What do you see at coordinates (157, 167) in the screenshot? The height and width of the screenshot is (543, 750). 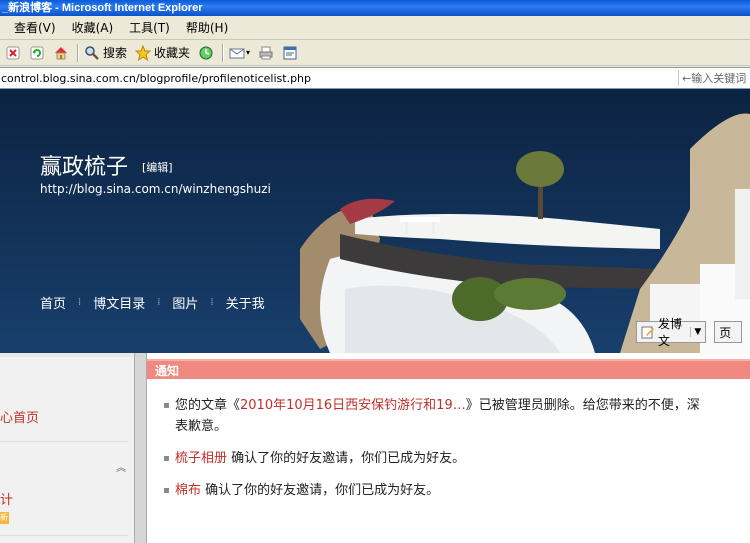 I see `blog-title-edit-link: [编辑]` at bounding box center [157, 167].